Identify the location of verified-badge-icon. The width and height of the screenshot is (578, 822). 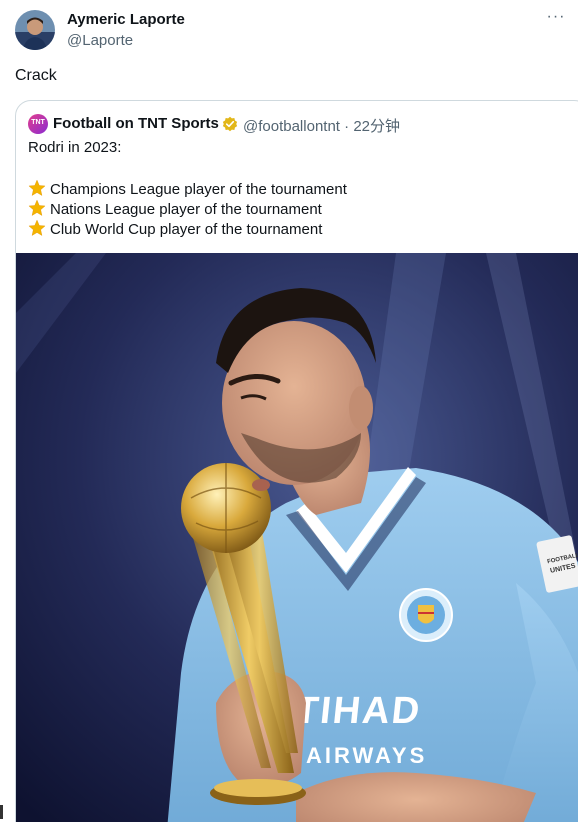
(230, 124).